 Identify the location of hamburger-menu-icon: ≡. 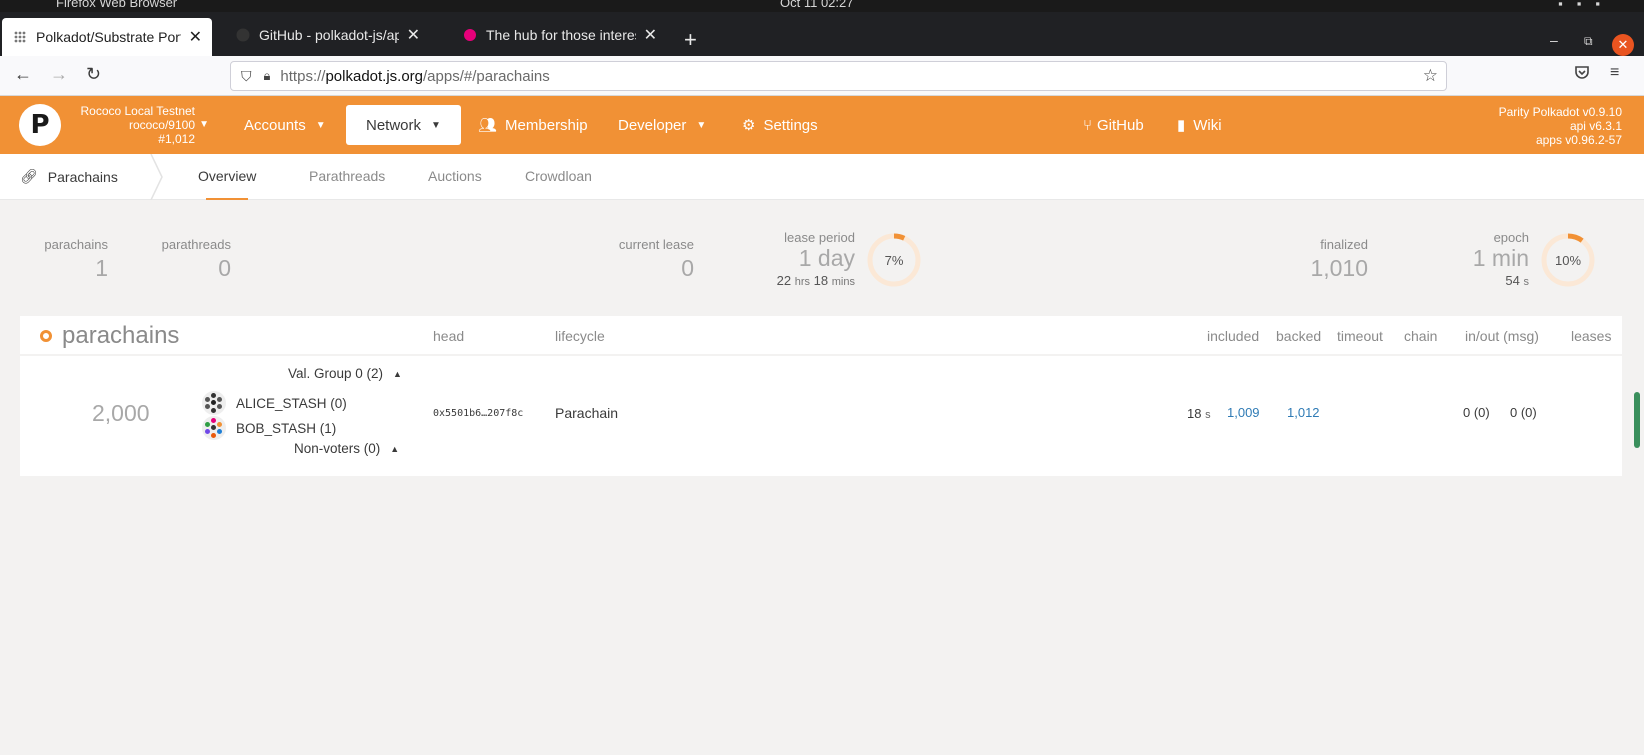
(1614, 73).